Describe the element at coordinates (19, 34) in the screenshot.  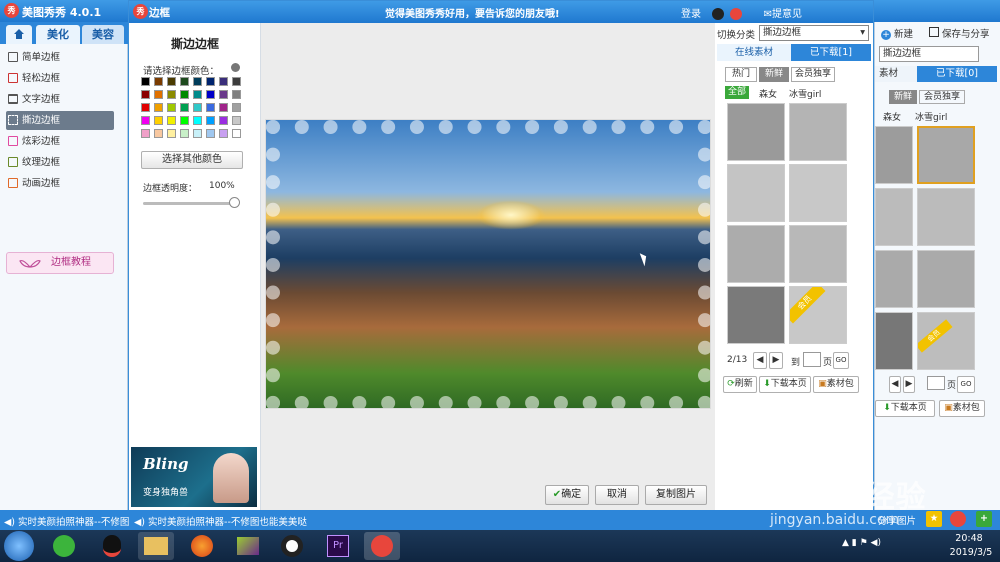
I see `home-tab` at that location.